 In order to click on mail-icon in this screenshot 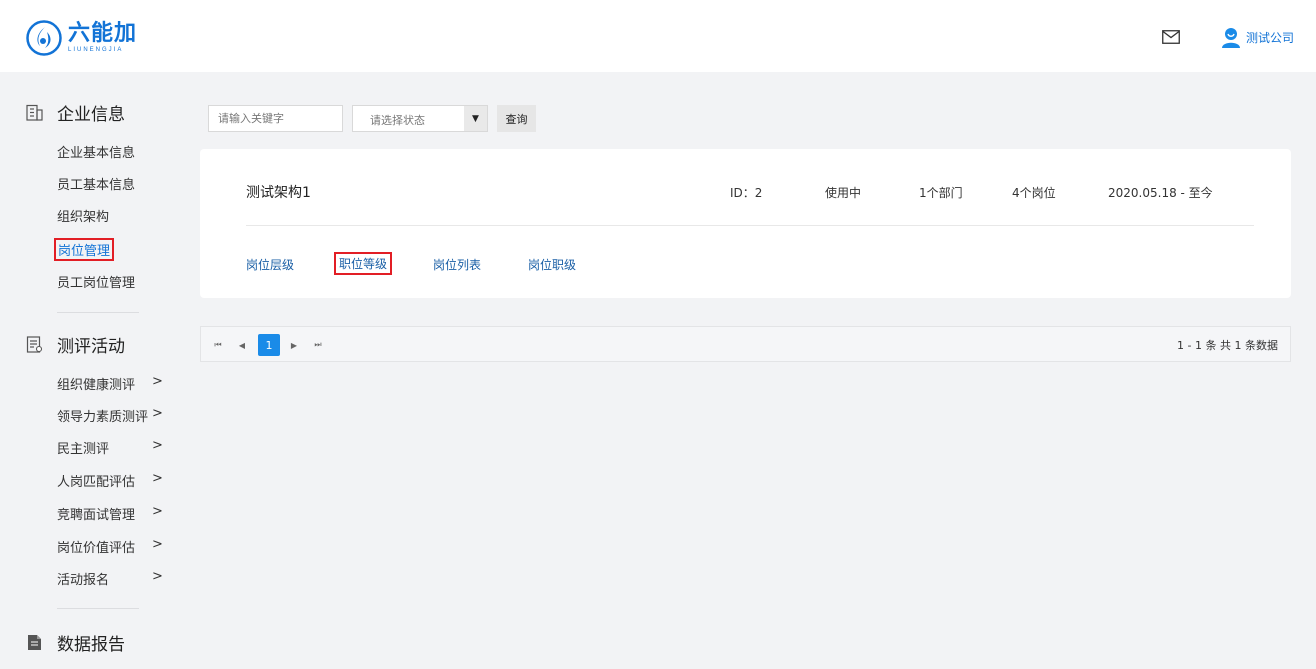, I will do `click(1171, 37)`.